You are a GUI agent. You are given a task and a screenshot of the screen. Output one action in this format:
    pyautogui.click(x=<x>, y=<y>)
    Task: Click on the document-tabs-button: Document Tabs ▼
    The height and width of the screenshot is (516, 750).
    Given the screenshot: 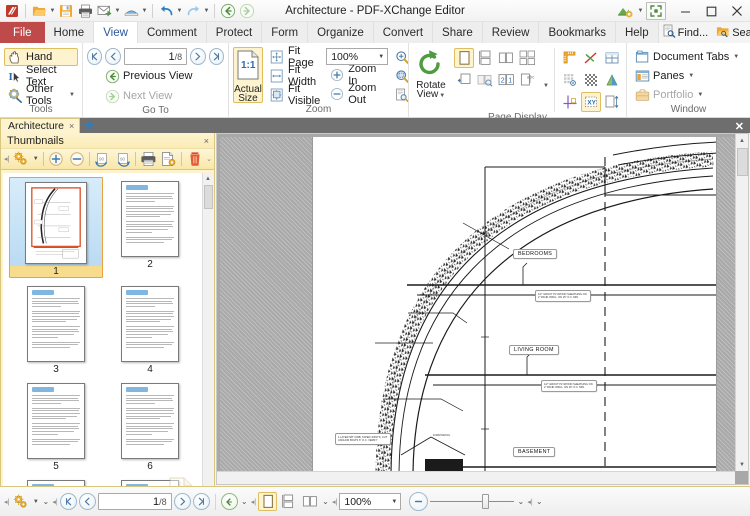 What is the action you would take?
    pyautogui.click(x=686, y=57)
    